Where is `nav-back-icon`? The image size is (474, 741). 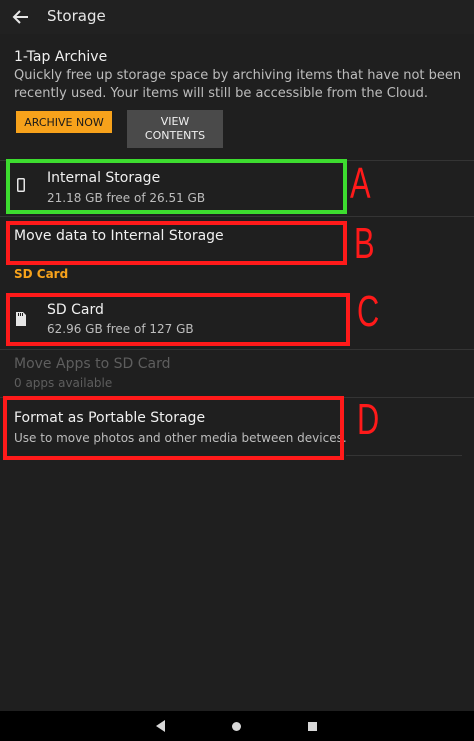 nav-back-icon is located at coordinates (161, 726).